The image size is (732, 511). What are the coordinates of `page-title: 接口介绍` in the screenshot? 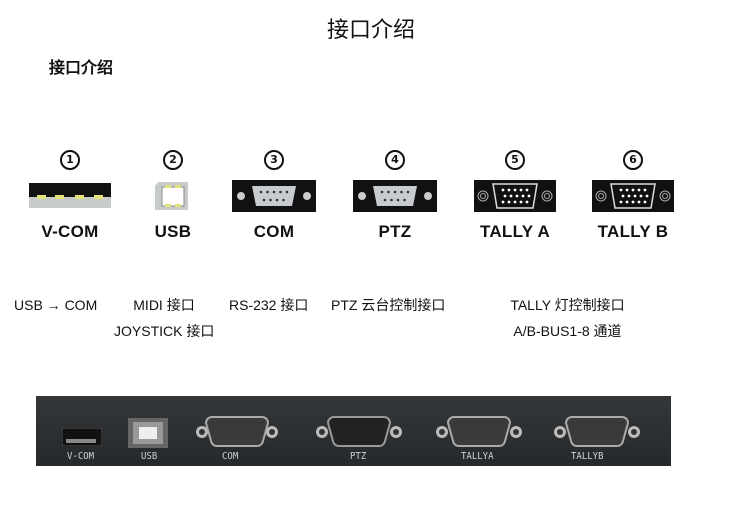 It's located at (370, 30).